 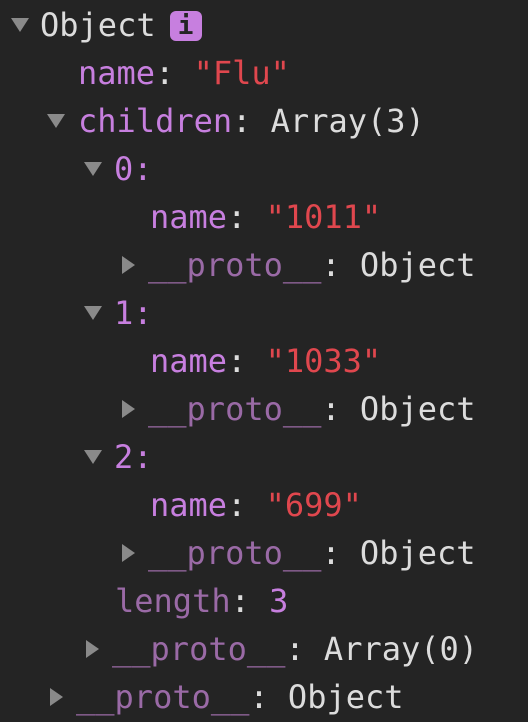 I want to click on root-proto-row: __proto__: Object, so click(x=264, y=697).